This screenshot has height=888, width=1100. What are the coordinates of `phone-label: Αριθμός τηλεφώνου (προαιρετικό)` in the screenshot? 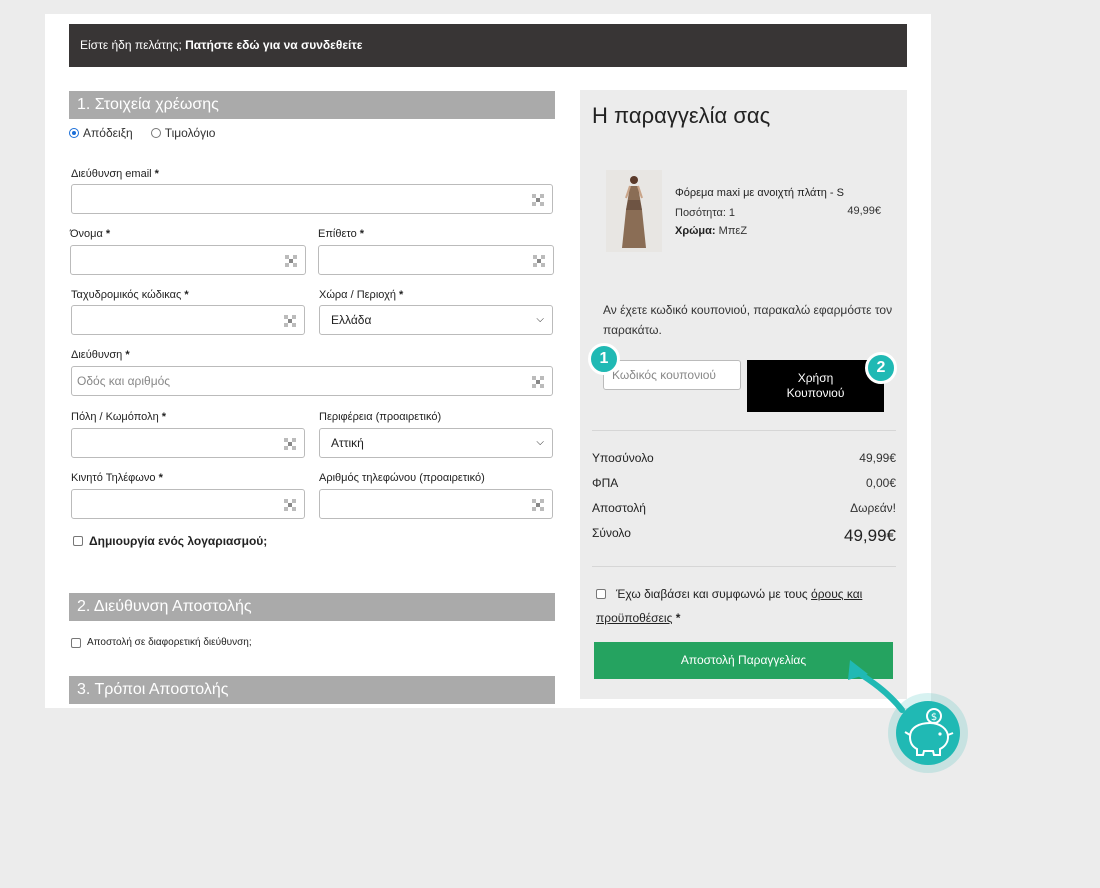 It's located at (402, 478).